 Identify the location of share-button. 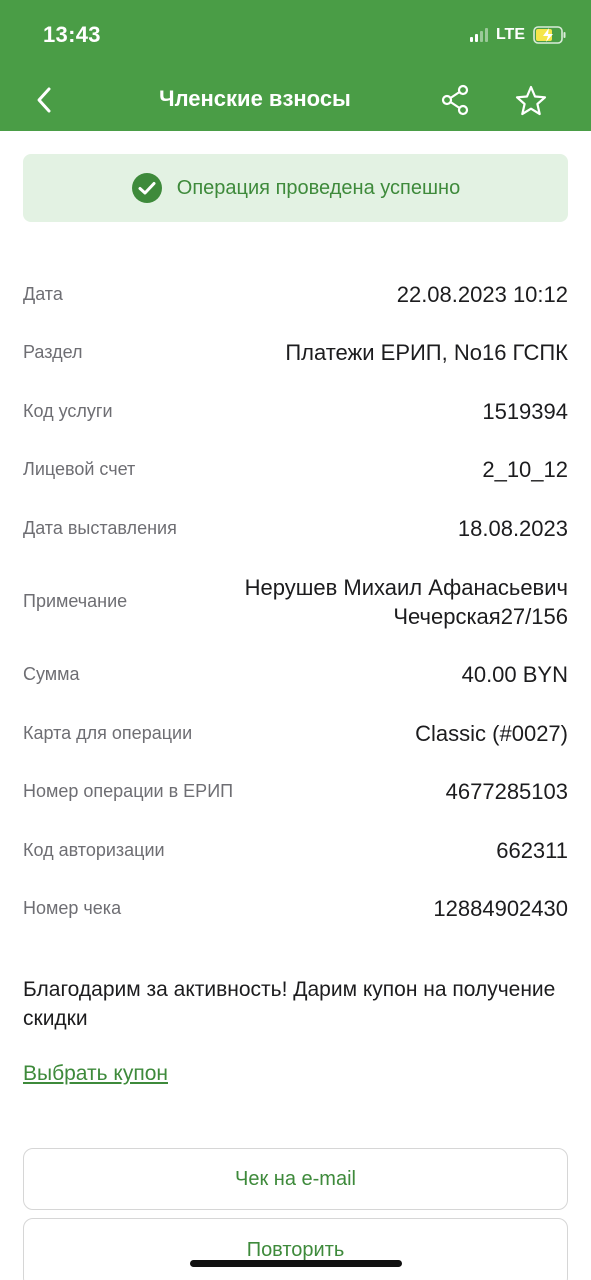
(456, 100).